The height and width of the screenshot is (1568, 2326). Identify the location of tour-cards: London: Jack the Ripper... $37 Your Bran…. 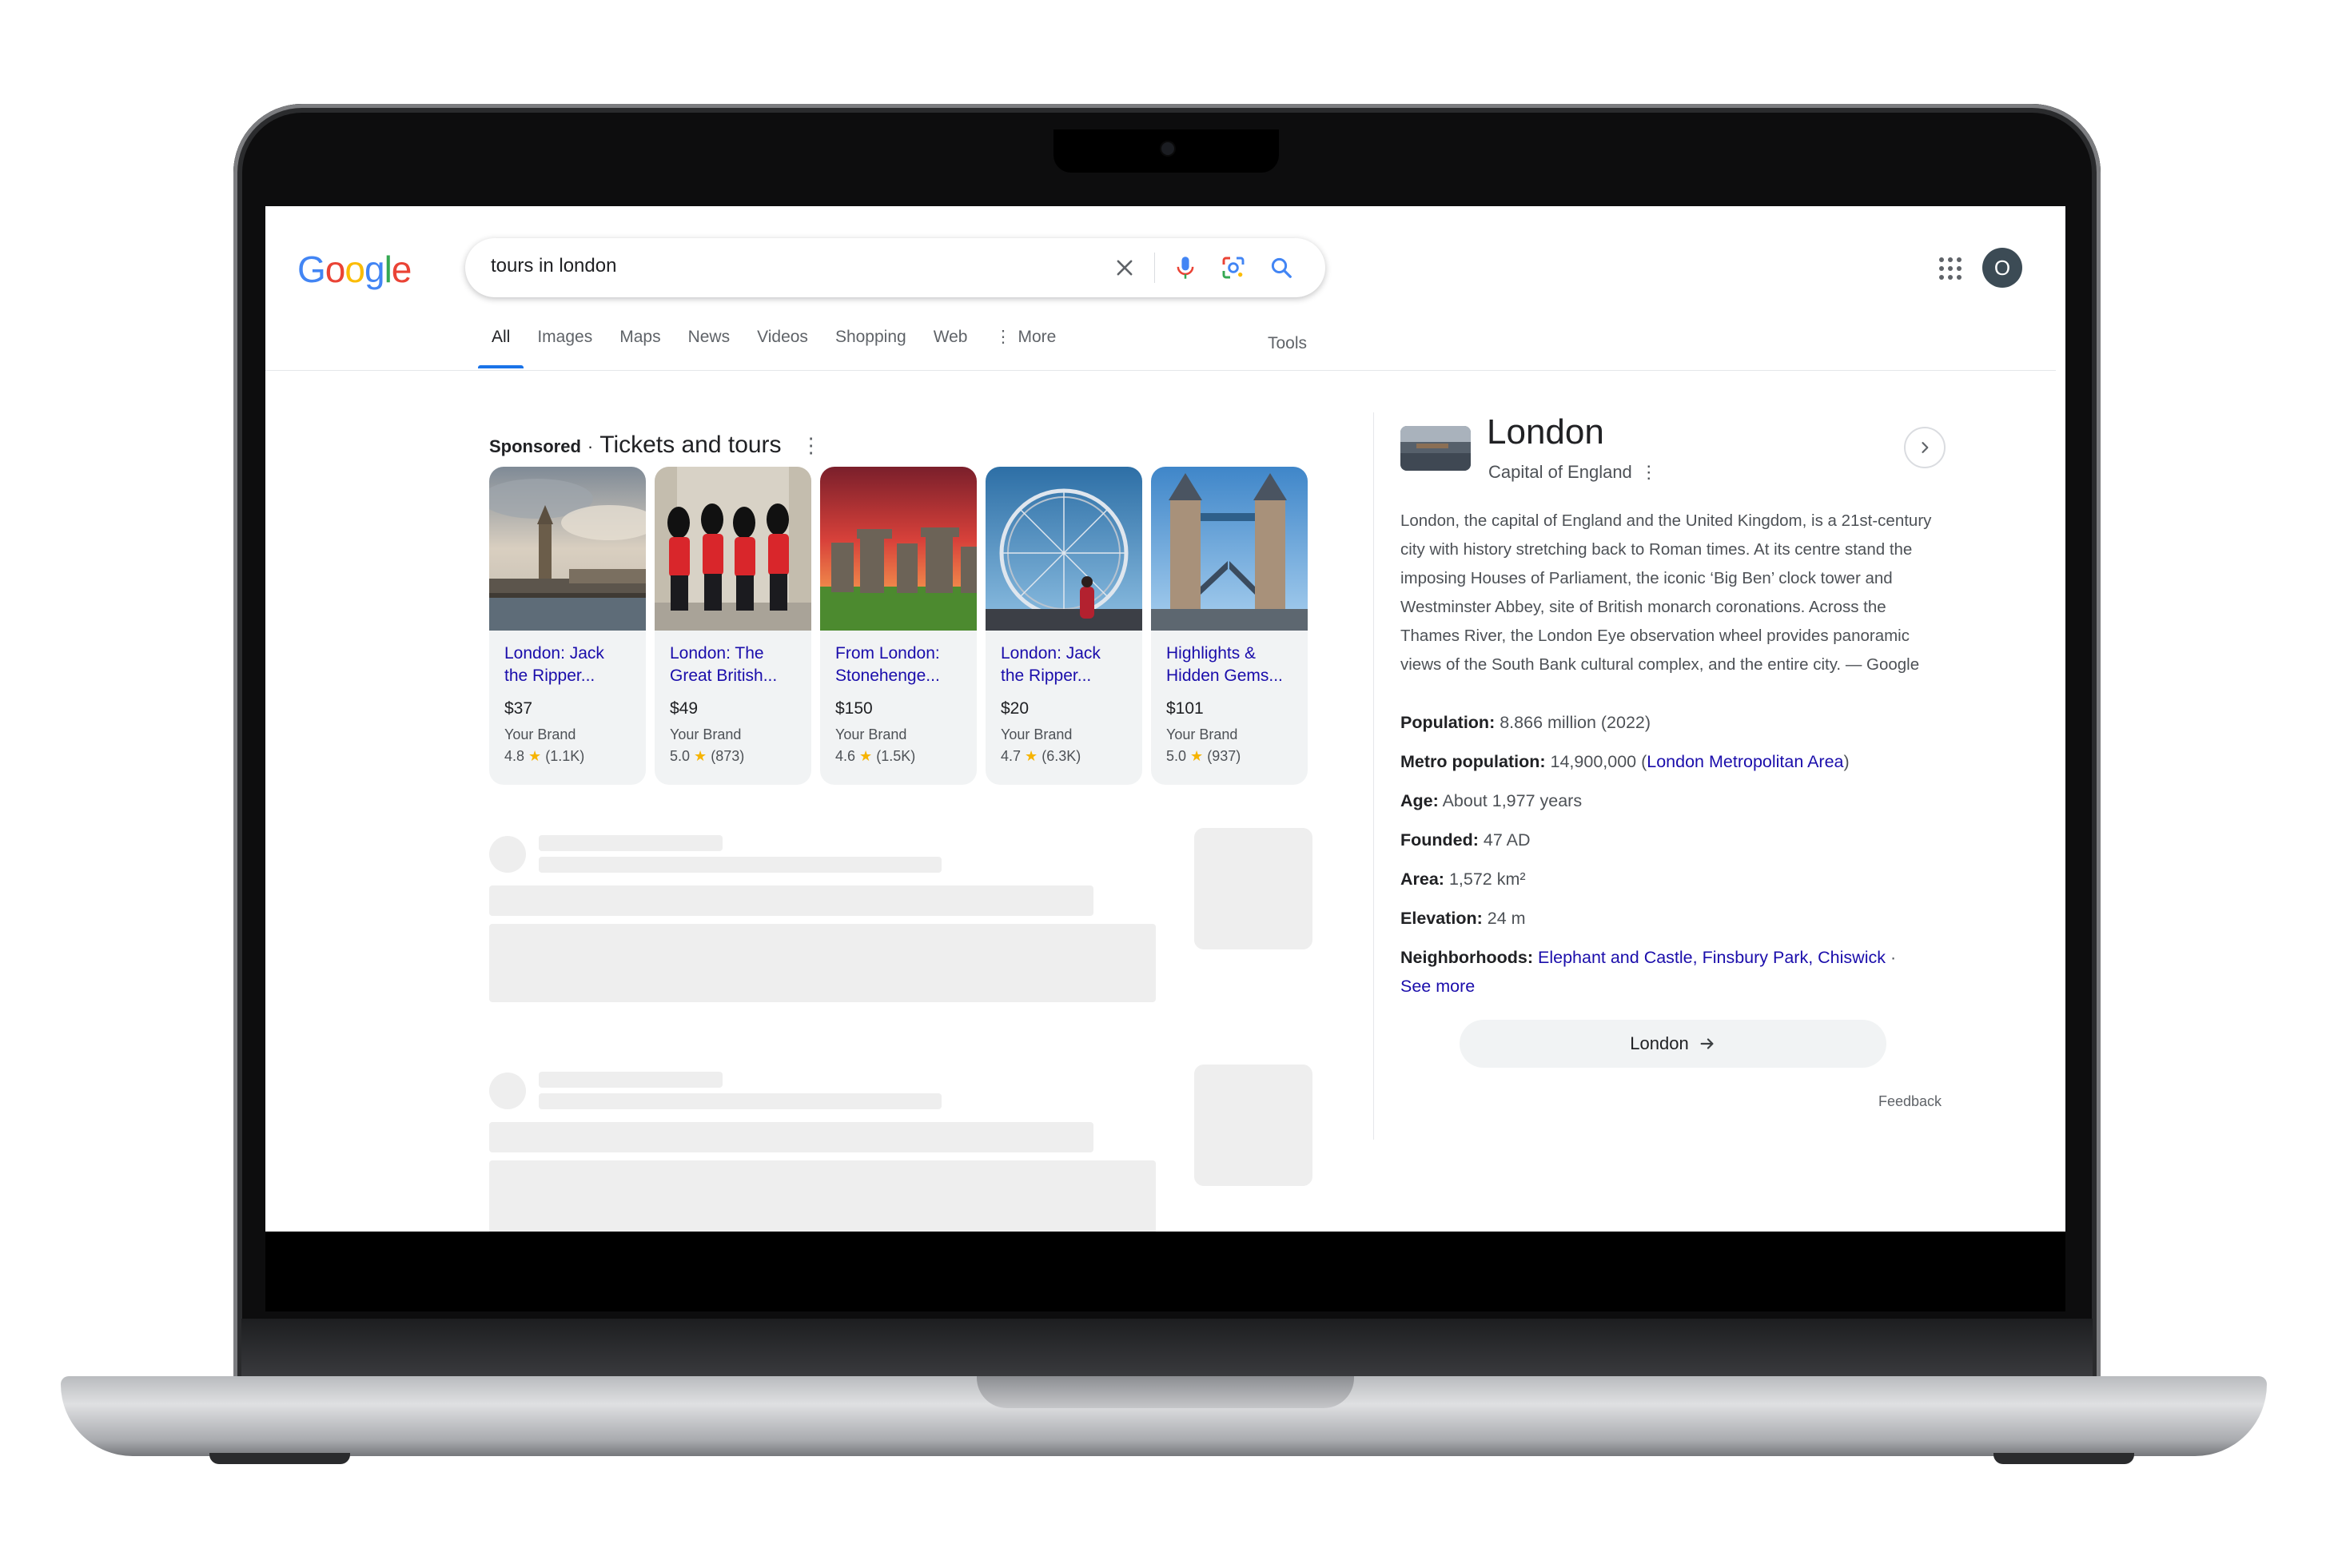
(898, 626).